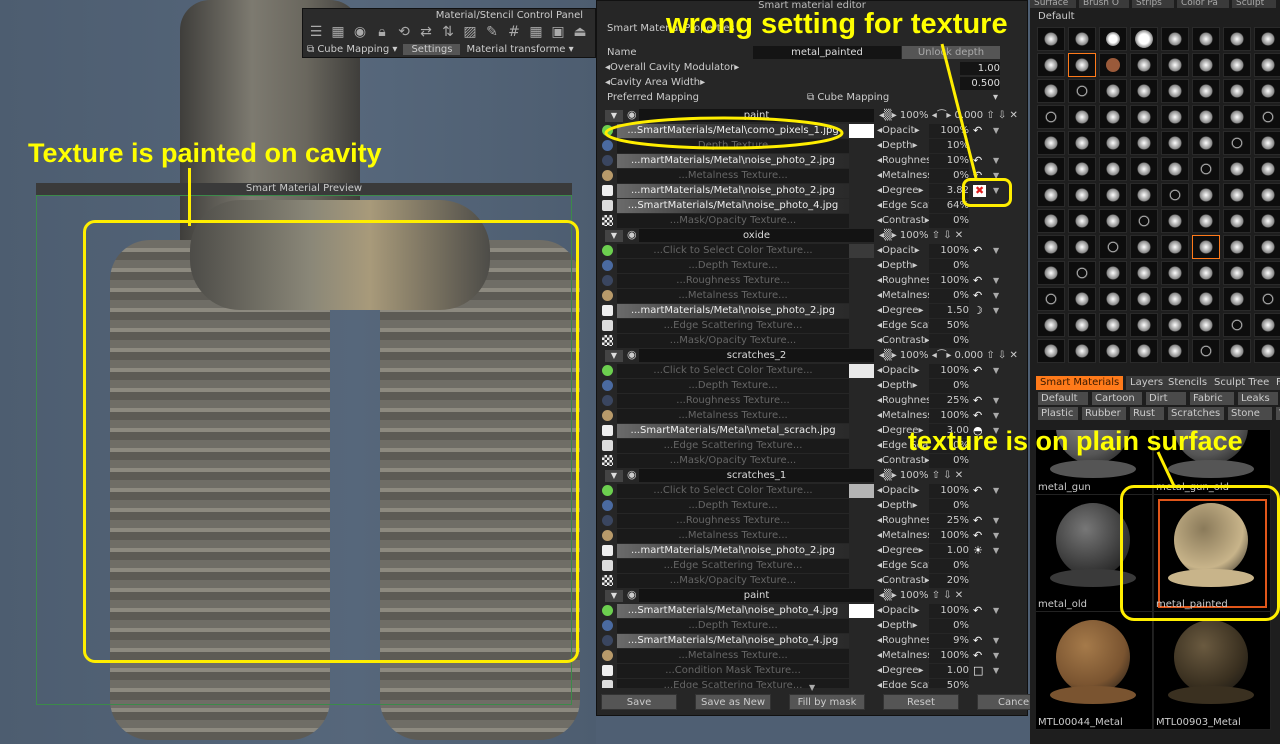  What do you see at coordinates (1075, 441) in the screenshot?
I see `annotation-plain-surface: texture is on plain surface` at bounding box center [1075, 441].